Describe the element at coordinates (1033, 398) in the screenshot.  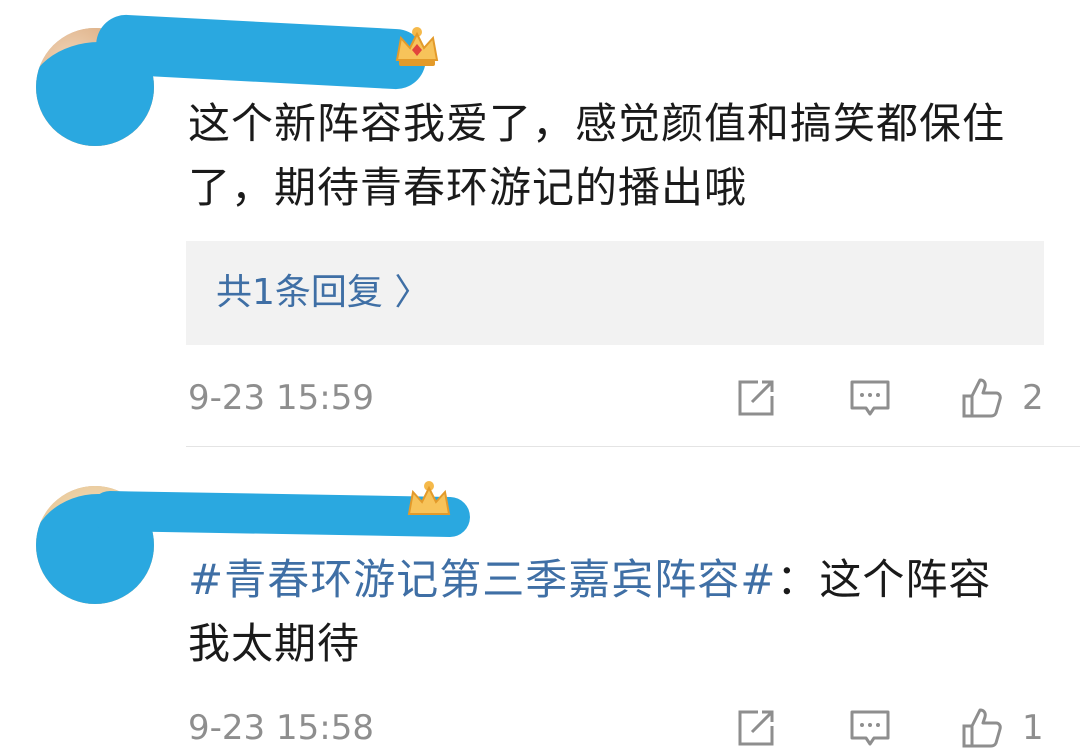
I see `like-count: 2` at that location.